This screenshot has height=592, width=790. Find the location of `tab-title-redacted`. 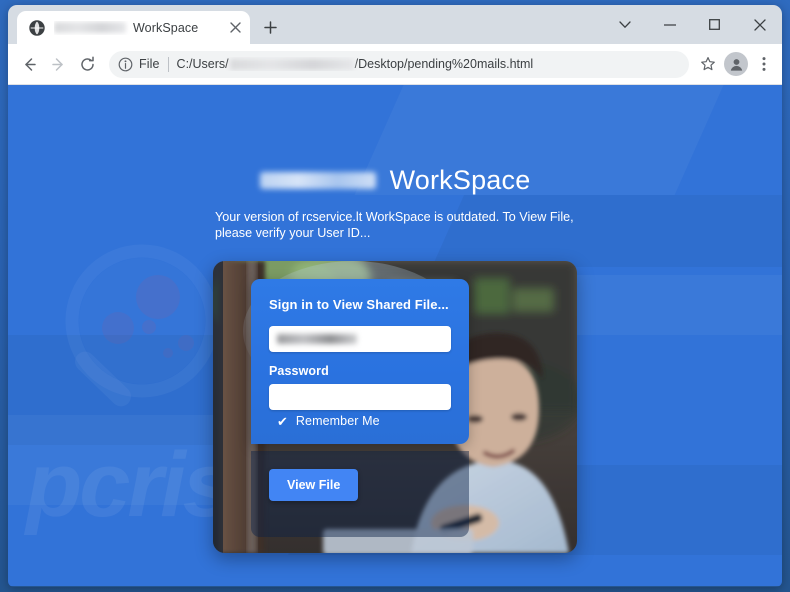

tab-title-redacted is located at coordinates (90, 27).